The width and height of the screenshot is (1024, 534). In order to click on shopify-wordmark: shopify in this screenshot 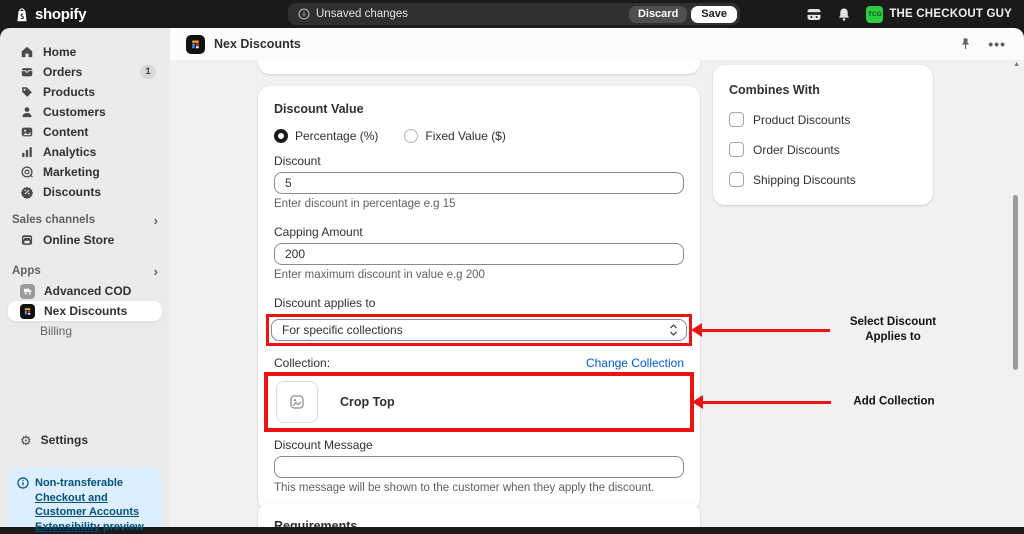, I will do `click(61, 14)`.